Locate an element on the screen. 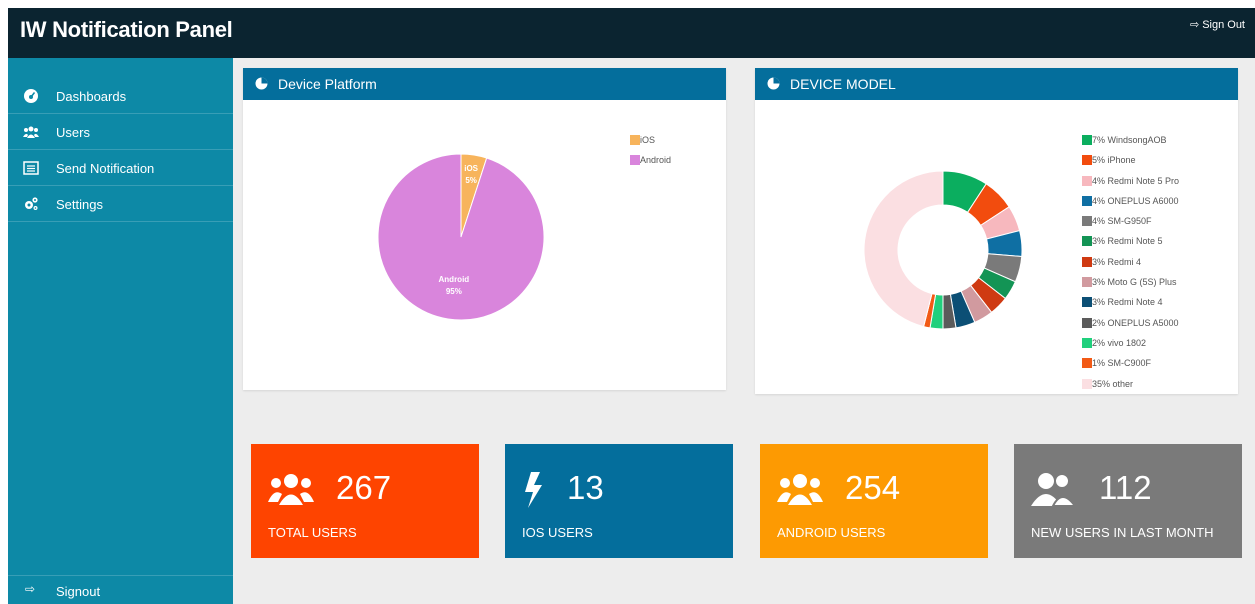 The image size is (1255, 604). panel-title: DEVICE MODEL is located at coordinates (843, 84).